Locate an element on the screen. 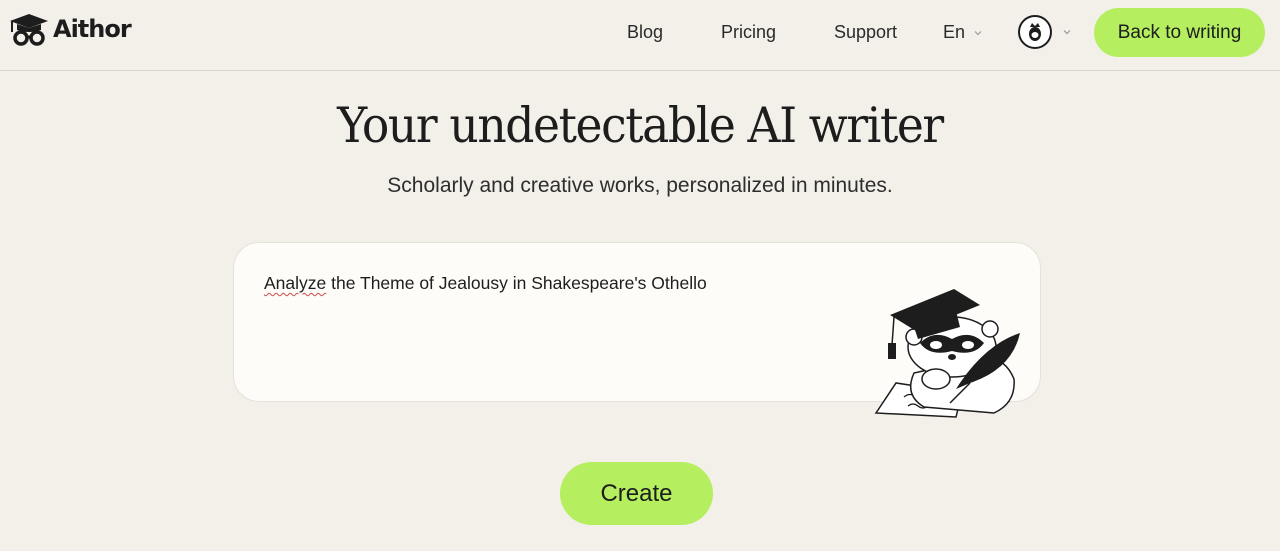 The height and width of the screenshot is (551, 1280). nav-link-support: Support is located at coordinates (865, 32).